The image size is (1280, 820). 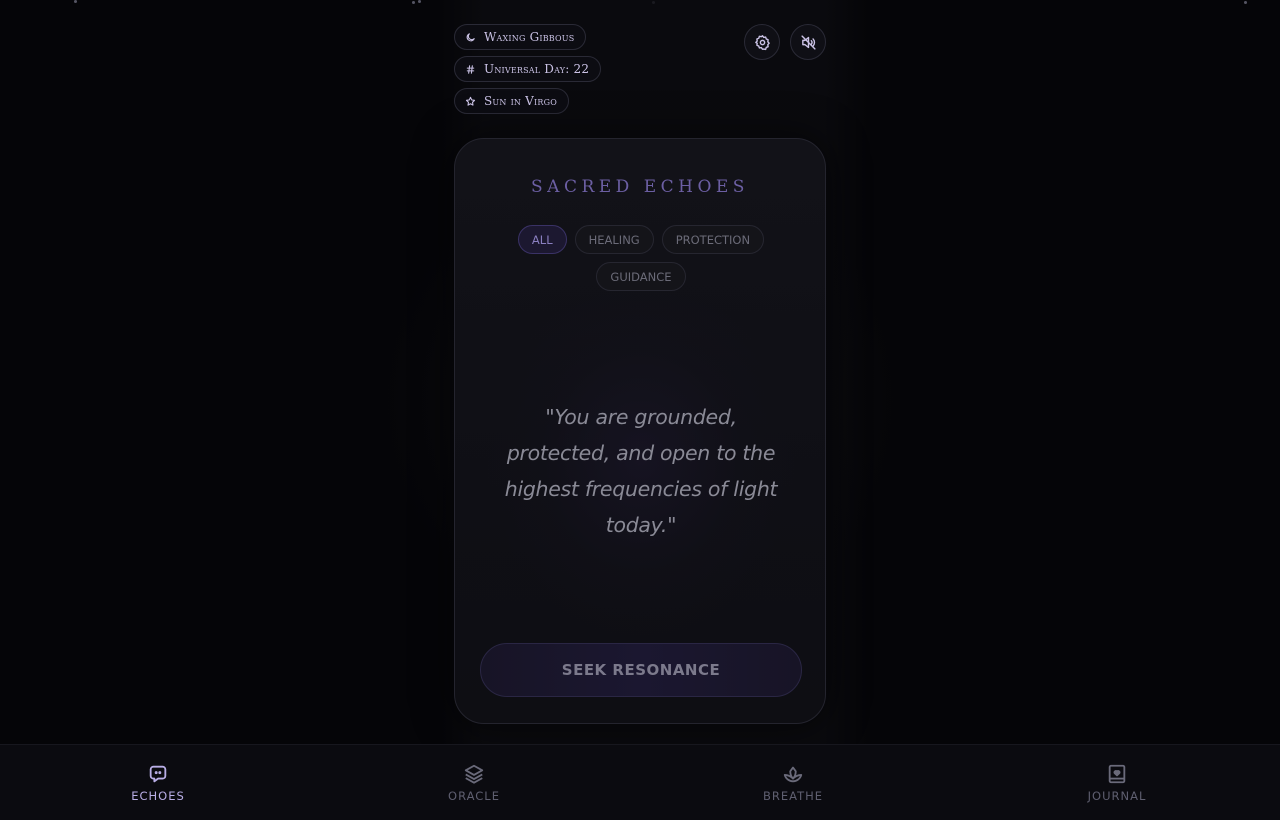 What do you see at coordinates (641, 258) in the screenshot?
I see `category-filters: ALL HEALING PROTECTION GUIDANCE` at bounding box center [641, 258].